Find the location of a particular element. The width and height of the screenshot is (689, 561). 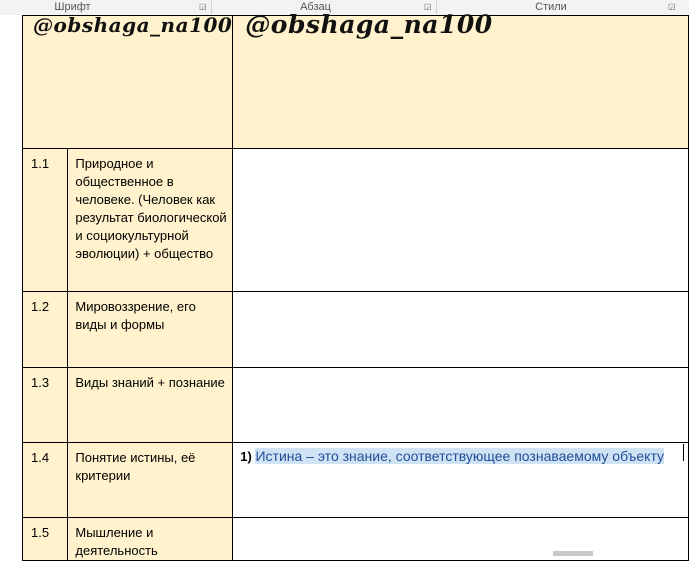

row-number: 1.1 is located at coordinates (40, 163).